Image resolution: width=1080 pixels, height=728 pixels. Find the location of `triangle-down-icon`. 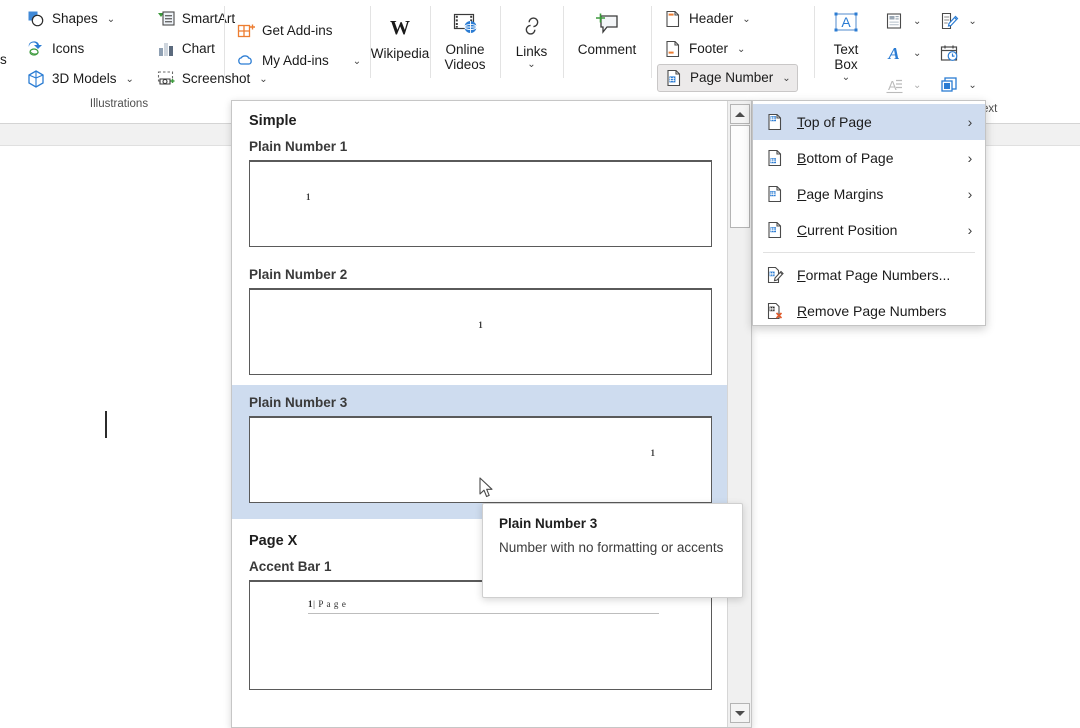

triangle-down-icon is located at coordinates (740, 713).